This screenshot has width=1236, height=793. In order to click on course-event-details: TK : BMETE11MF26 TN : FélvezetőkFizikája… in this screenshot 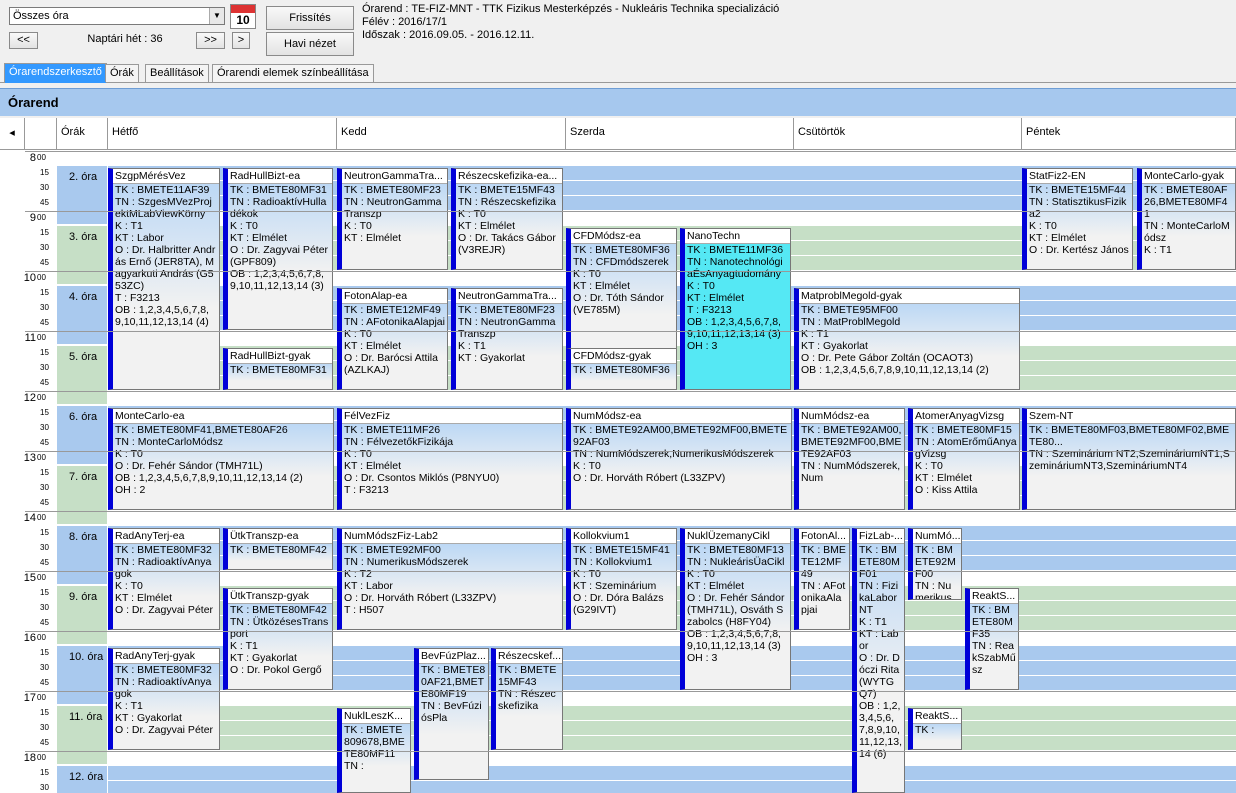, I will do `click(452, 466)`.